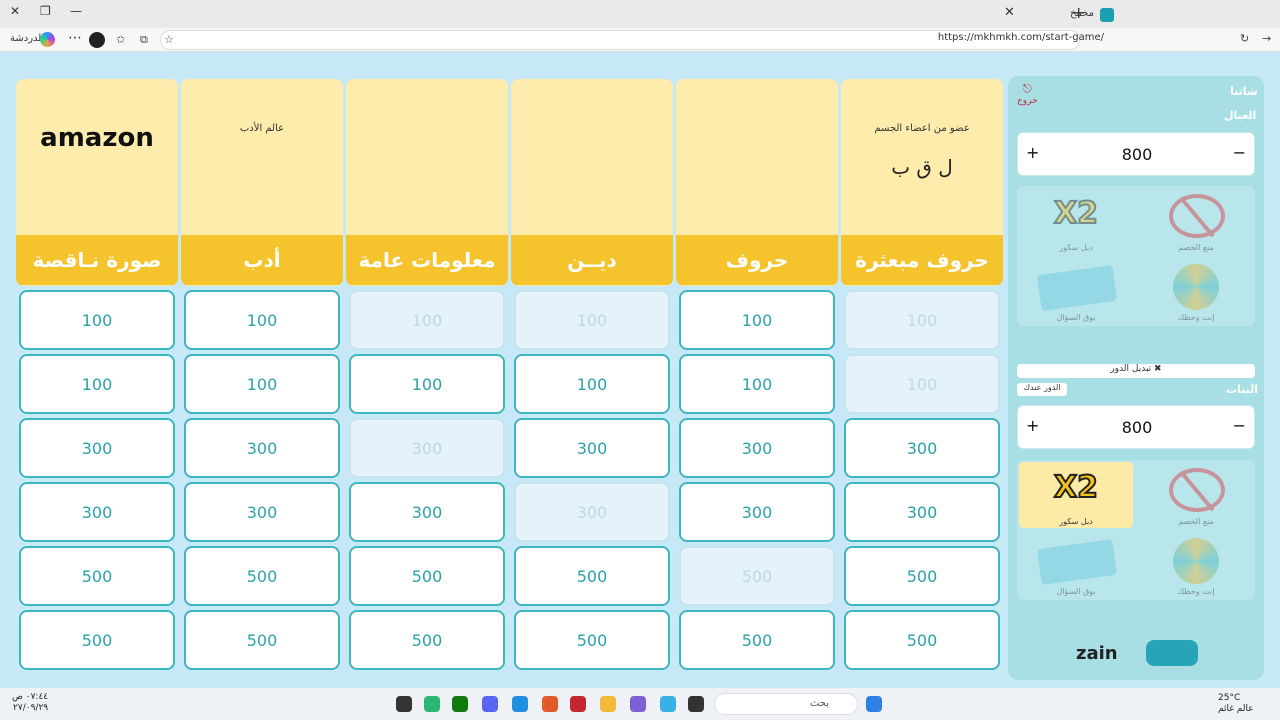 The height and width of the screenshot is (720, 1280). I want to click on category-card: amazon صورة نـاقصة, so click(97, 182).